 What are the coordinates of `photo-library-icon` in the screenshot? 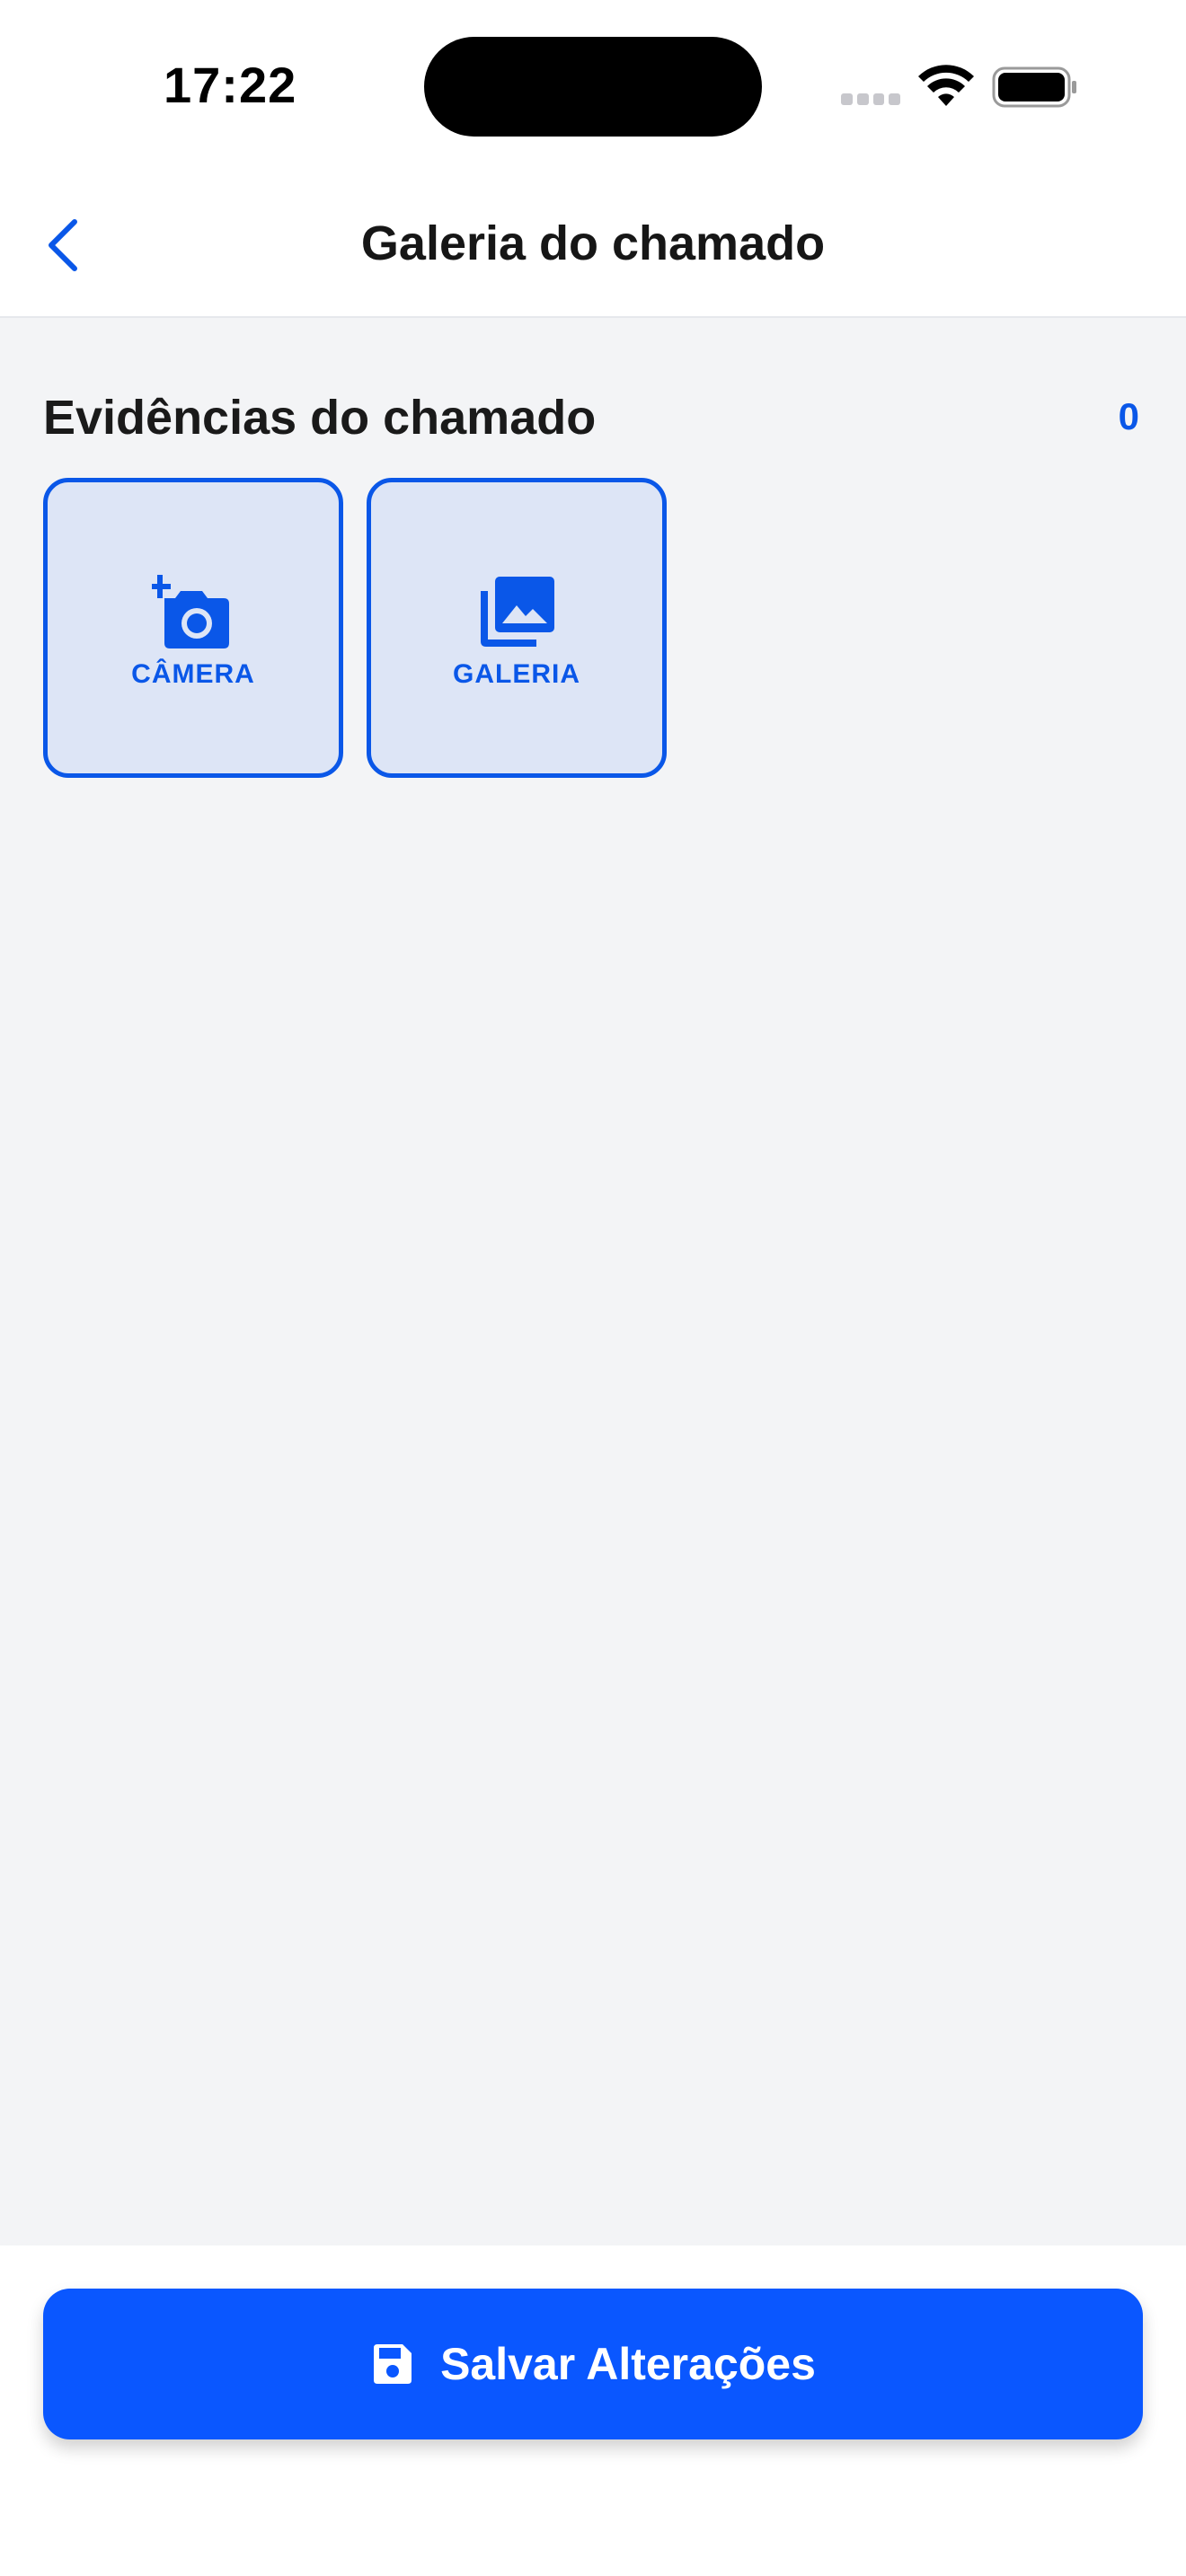 It's located at (517, 612).